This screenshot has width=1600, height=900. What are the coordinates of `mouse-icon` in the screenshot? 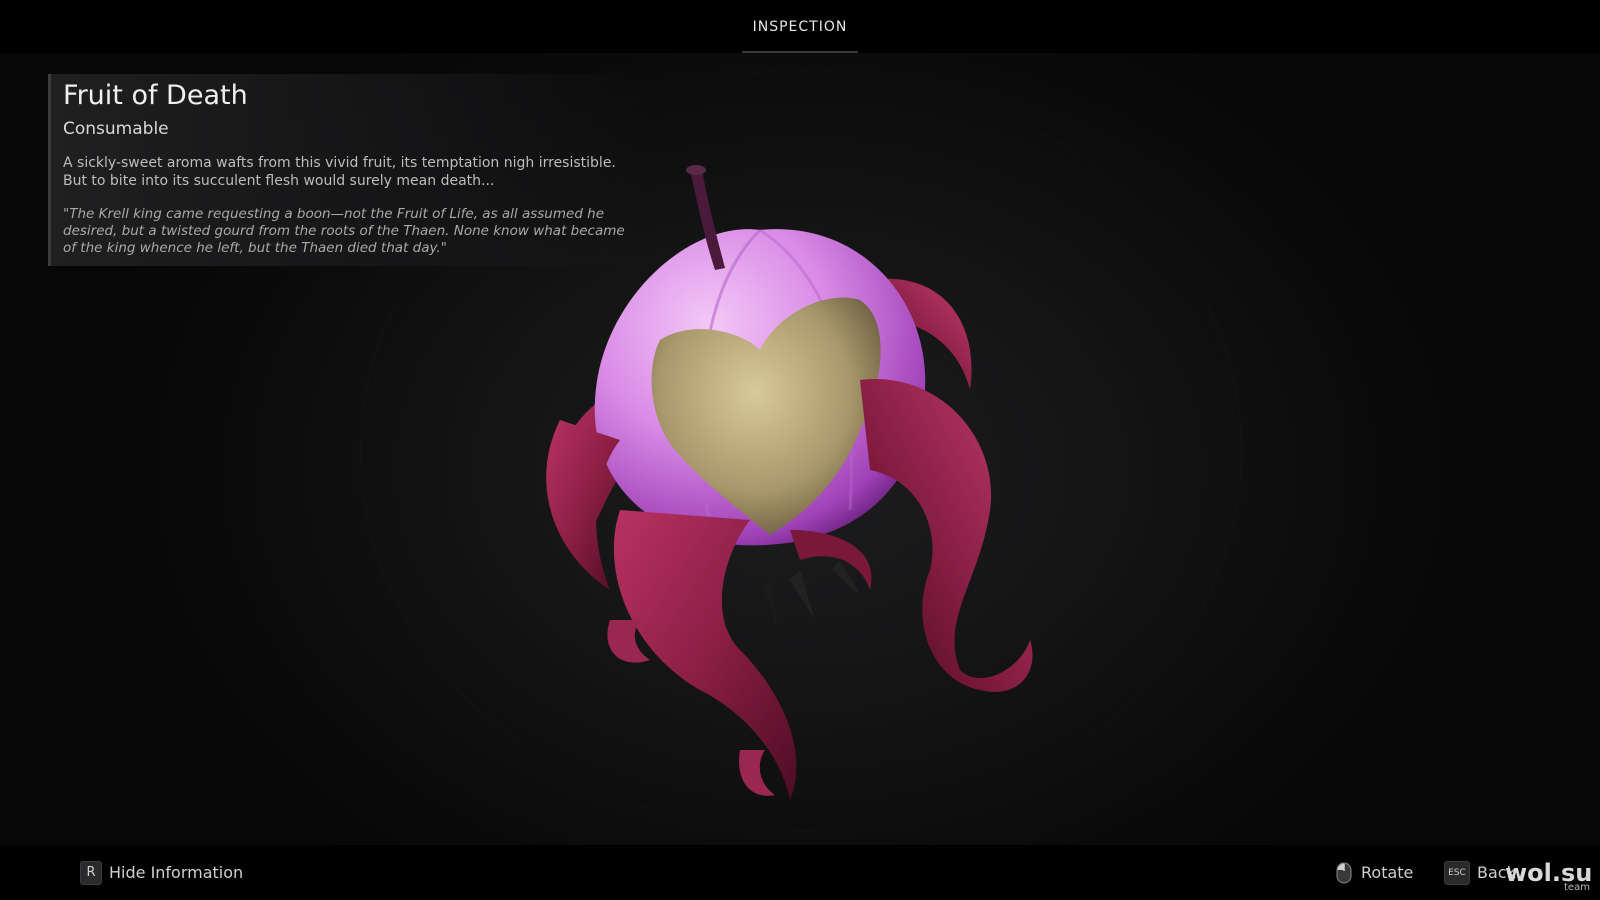 It's located at (1344, 872).